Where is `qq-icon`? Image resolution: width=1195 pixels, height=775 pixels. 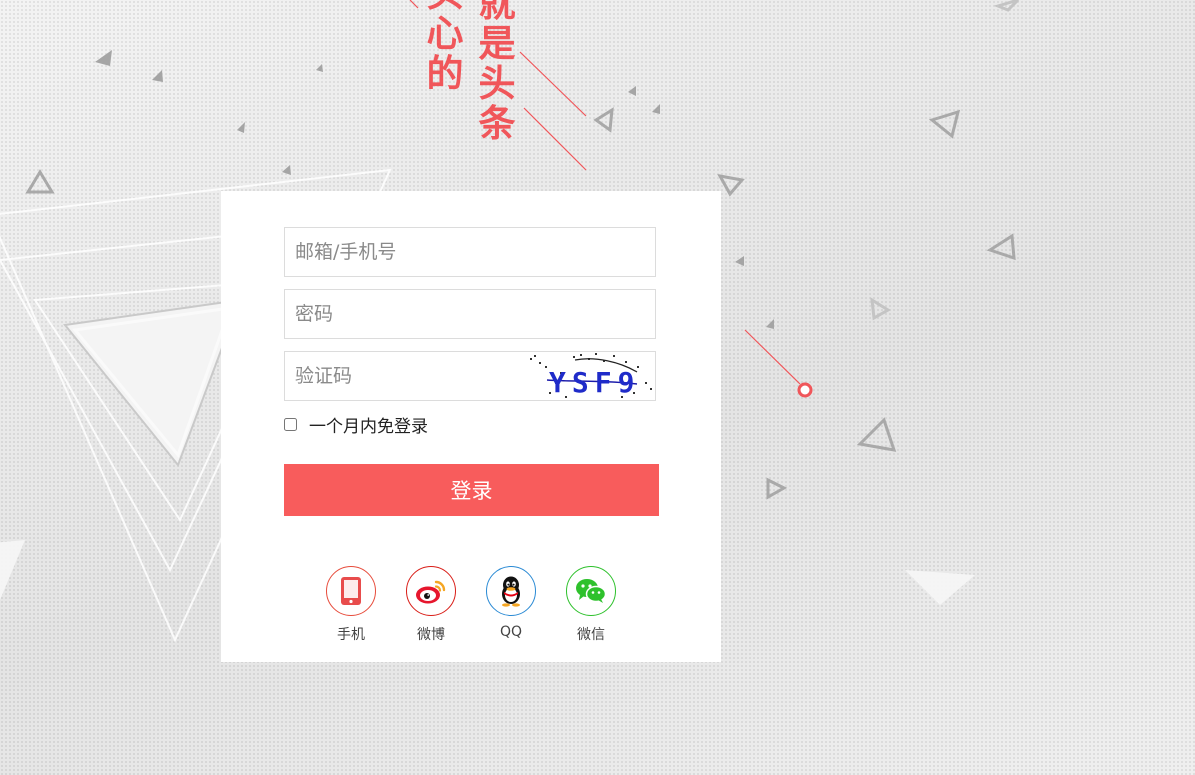 qq-icon is located at coordinates (511, 591).